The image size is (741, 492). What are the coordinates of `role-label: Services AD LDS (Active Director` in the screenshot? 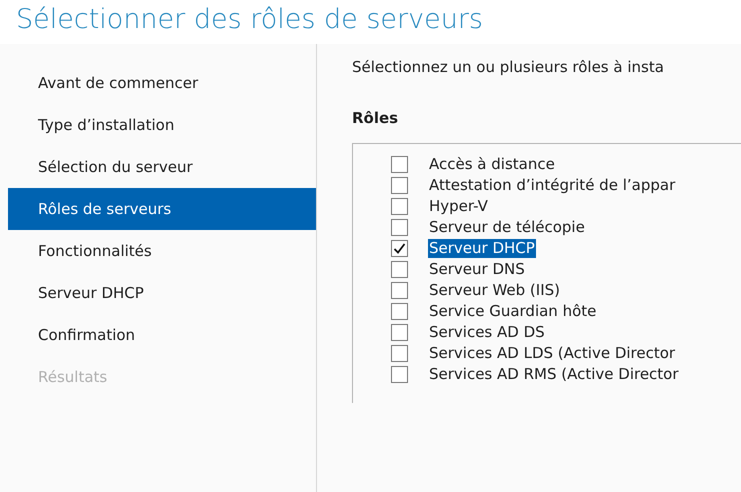 It's located at (552, 353).